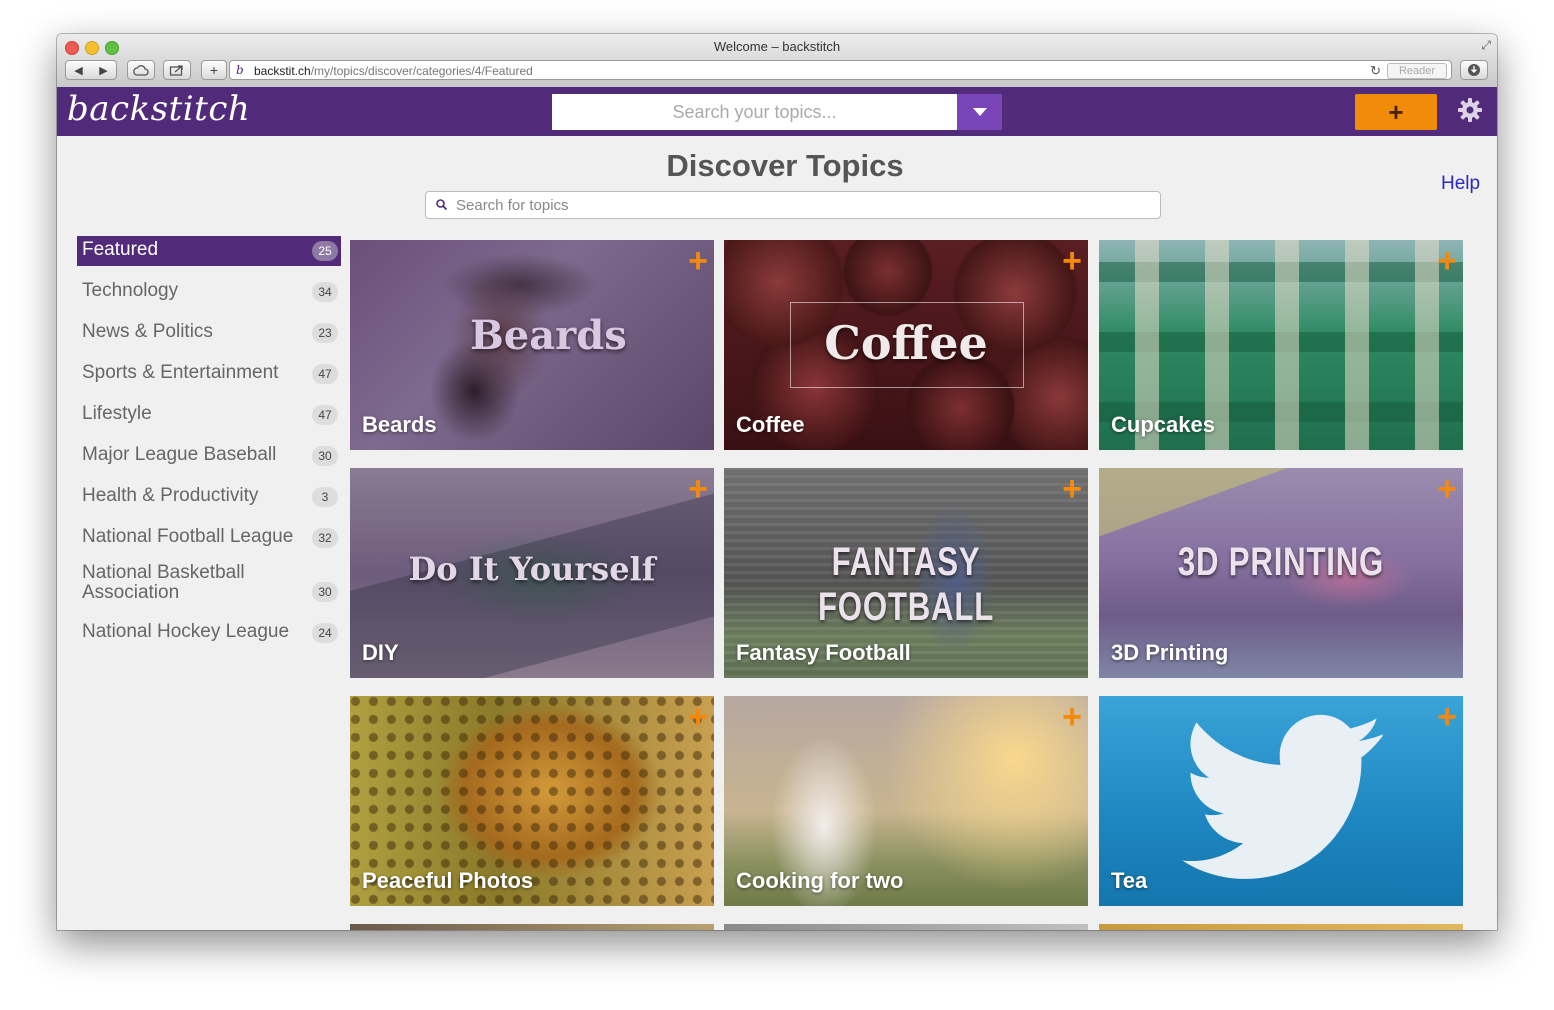 The width and height of the screenshot is (1554, 1010). I want to click on category-count-badge: 24, so click(325, 633).